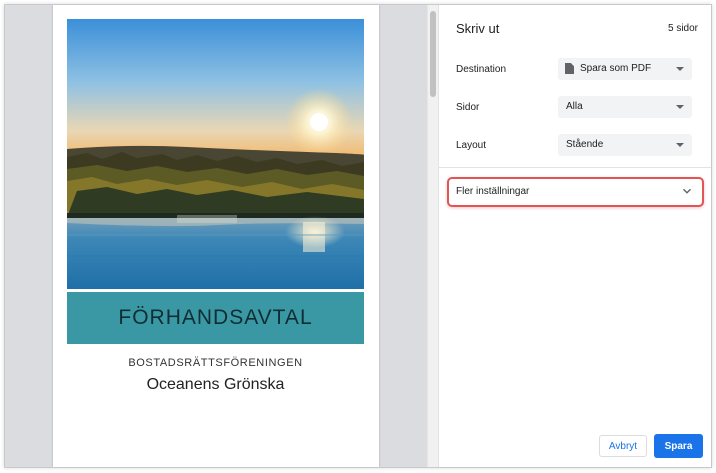  Describe the element at coordinates (575, 167) in the screenshot. I see `divider` at that location.